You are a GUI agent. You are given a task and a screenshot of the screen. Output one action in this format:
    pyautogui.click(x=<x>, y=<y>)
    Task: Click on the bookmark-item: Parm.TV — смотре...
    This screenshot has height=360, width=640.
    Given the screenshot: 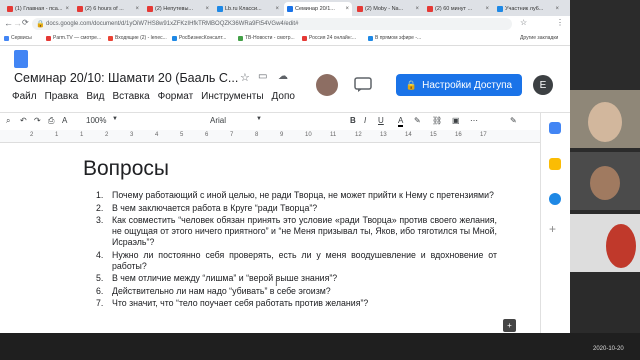 What is the action you would take?
    pyautogui.click(x=73, y=38)
    